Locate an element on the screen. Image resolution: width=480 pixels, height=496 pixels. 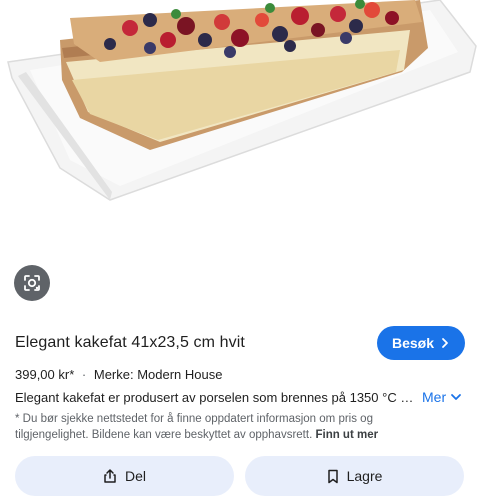
save-button: Lagre is located at coordinates (354, 476).